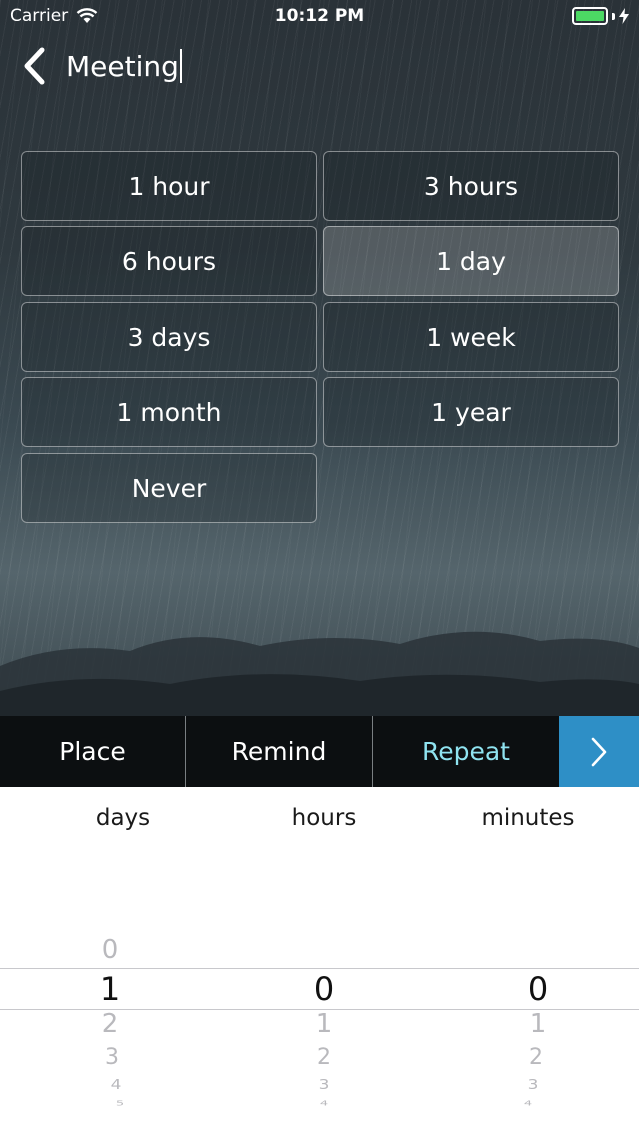 The image size is (639, 1136). What do you see at coordinates (122, 66) in the screenshot?
I see `event-title-text: Meeting` at bounding box center [122, 66].